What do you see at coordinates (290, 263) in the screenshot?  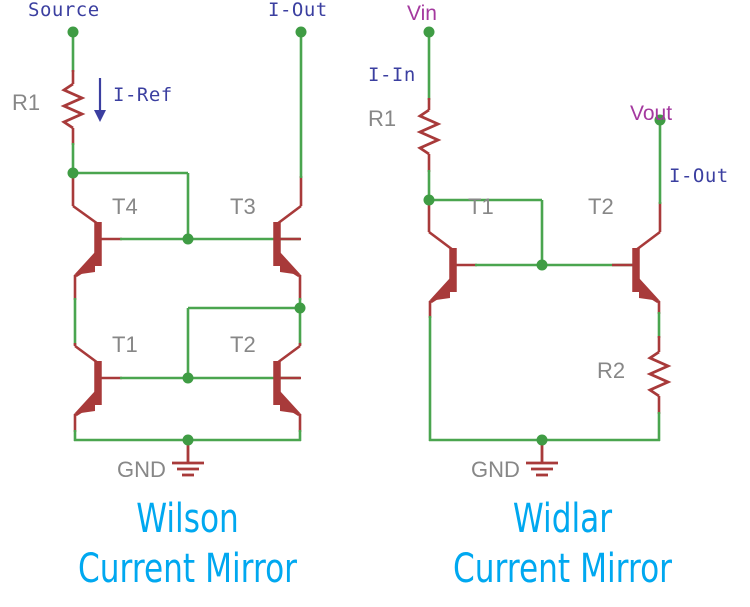 I see `wilson-t3-emitter-arrow` at bounding box center [290, 263].